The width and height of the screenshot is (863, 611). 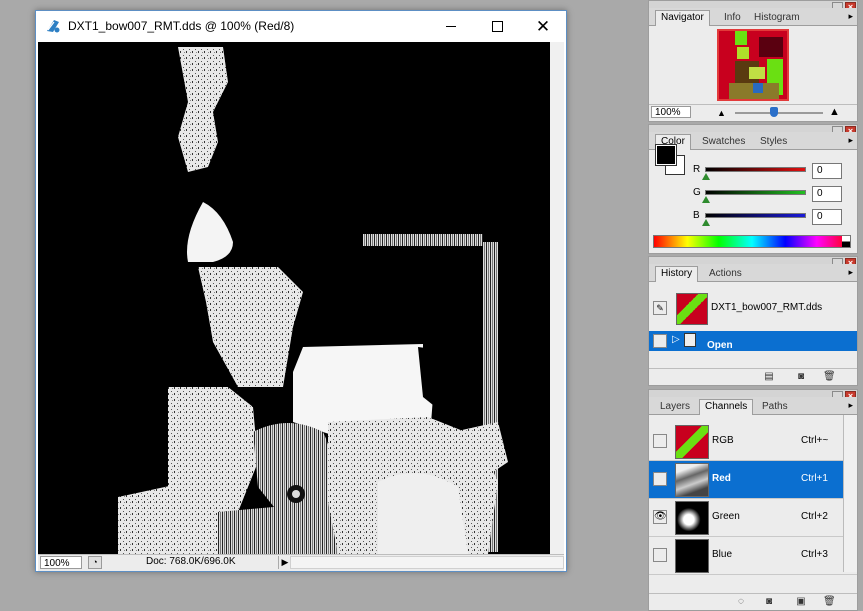 What do you see at coordinates (726, 407) in the screenshot?
I see `tab-channels: Channels` at bounding box center [726, 407].